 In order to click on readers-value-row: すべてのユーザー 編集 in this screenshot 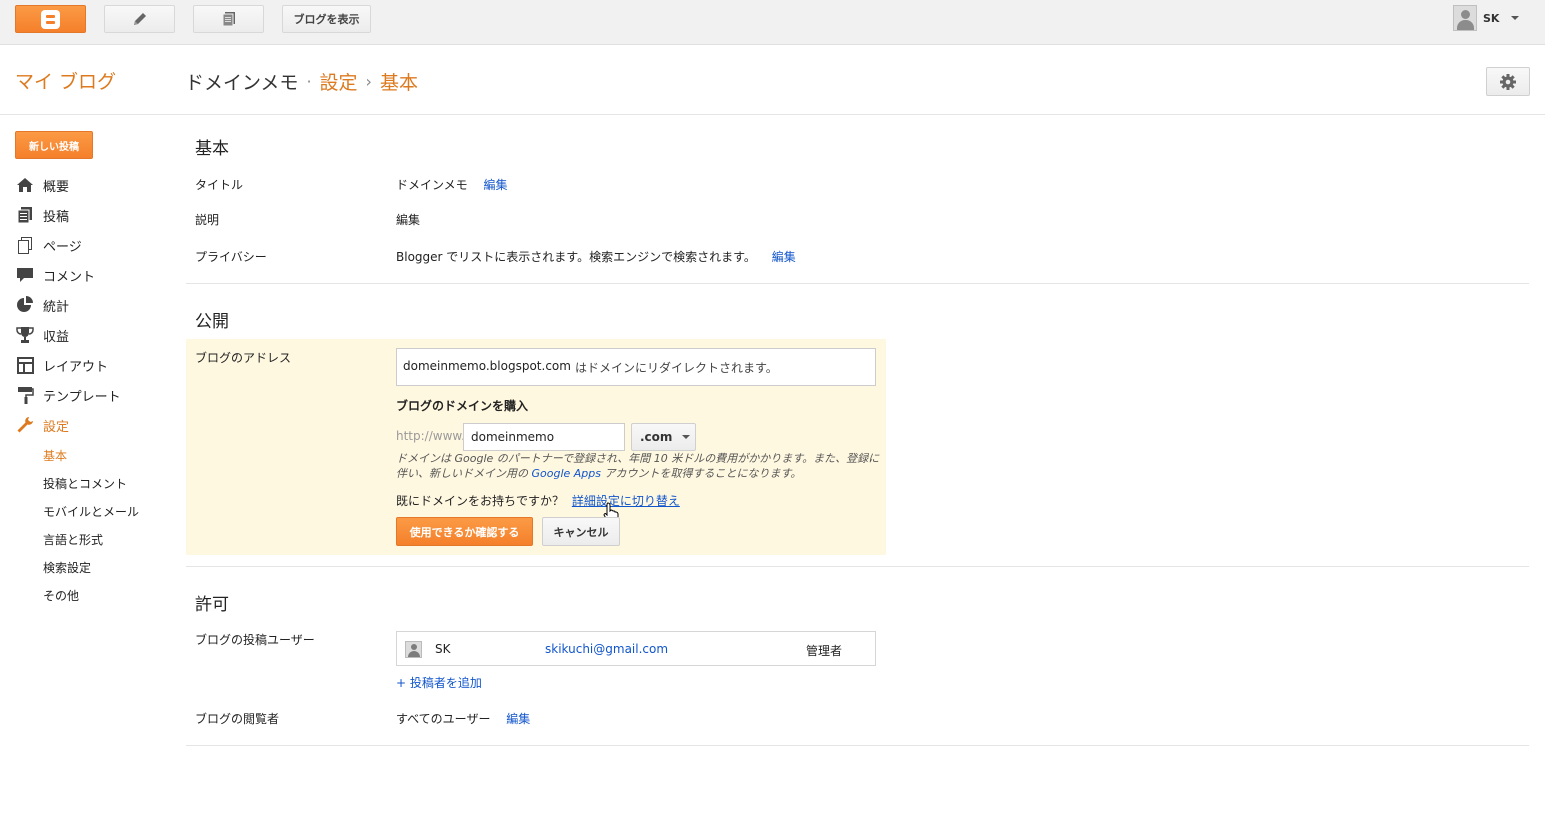, I will do `click(463, 718)`.